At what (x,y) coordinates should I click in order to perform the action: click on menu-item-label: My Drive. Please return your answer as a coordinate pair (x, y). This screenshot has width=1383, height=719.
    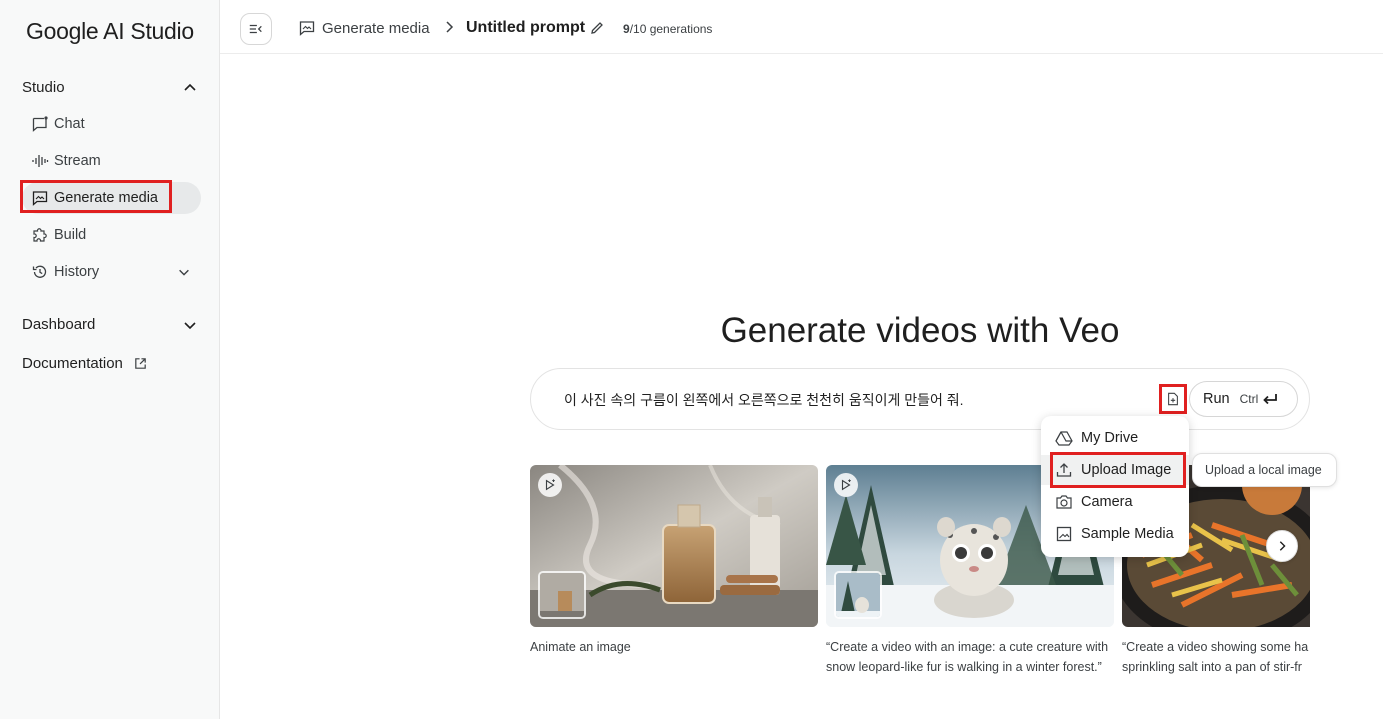
    Looking at the image, I should click on (1110, 438).